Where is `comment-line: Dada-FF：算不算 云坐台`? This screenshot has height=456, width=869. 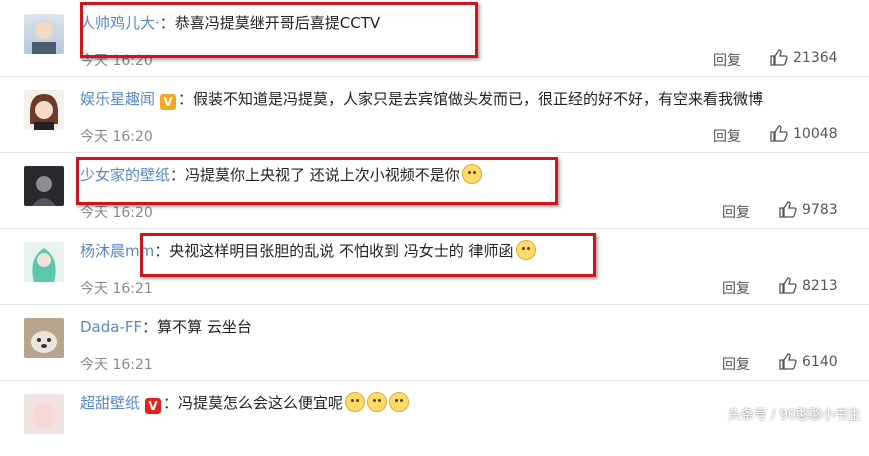
comment-line: Dada-FF：算不算 云坐台 is located at coordinates (166, 327).